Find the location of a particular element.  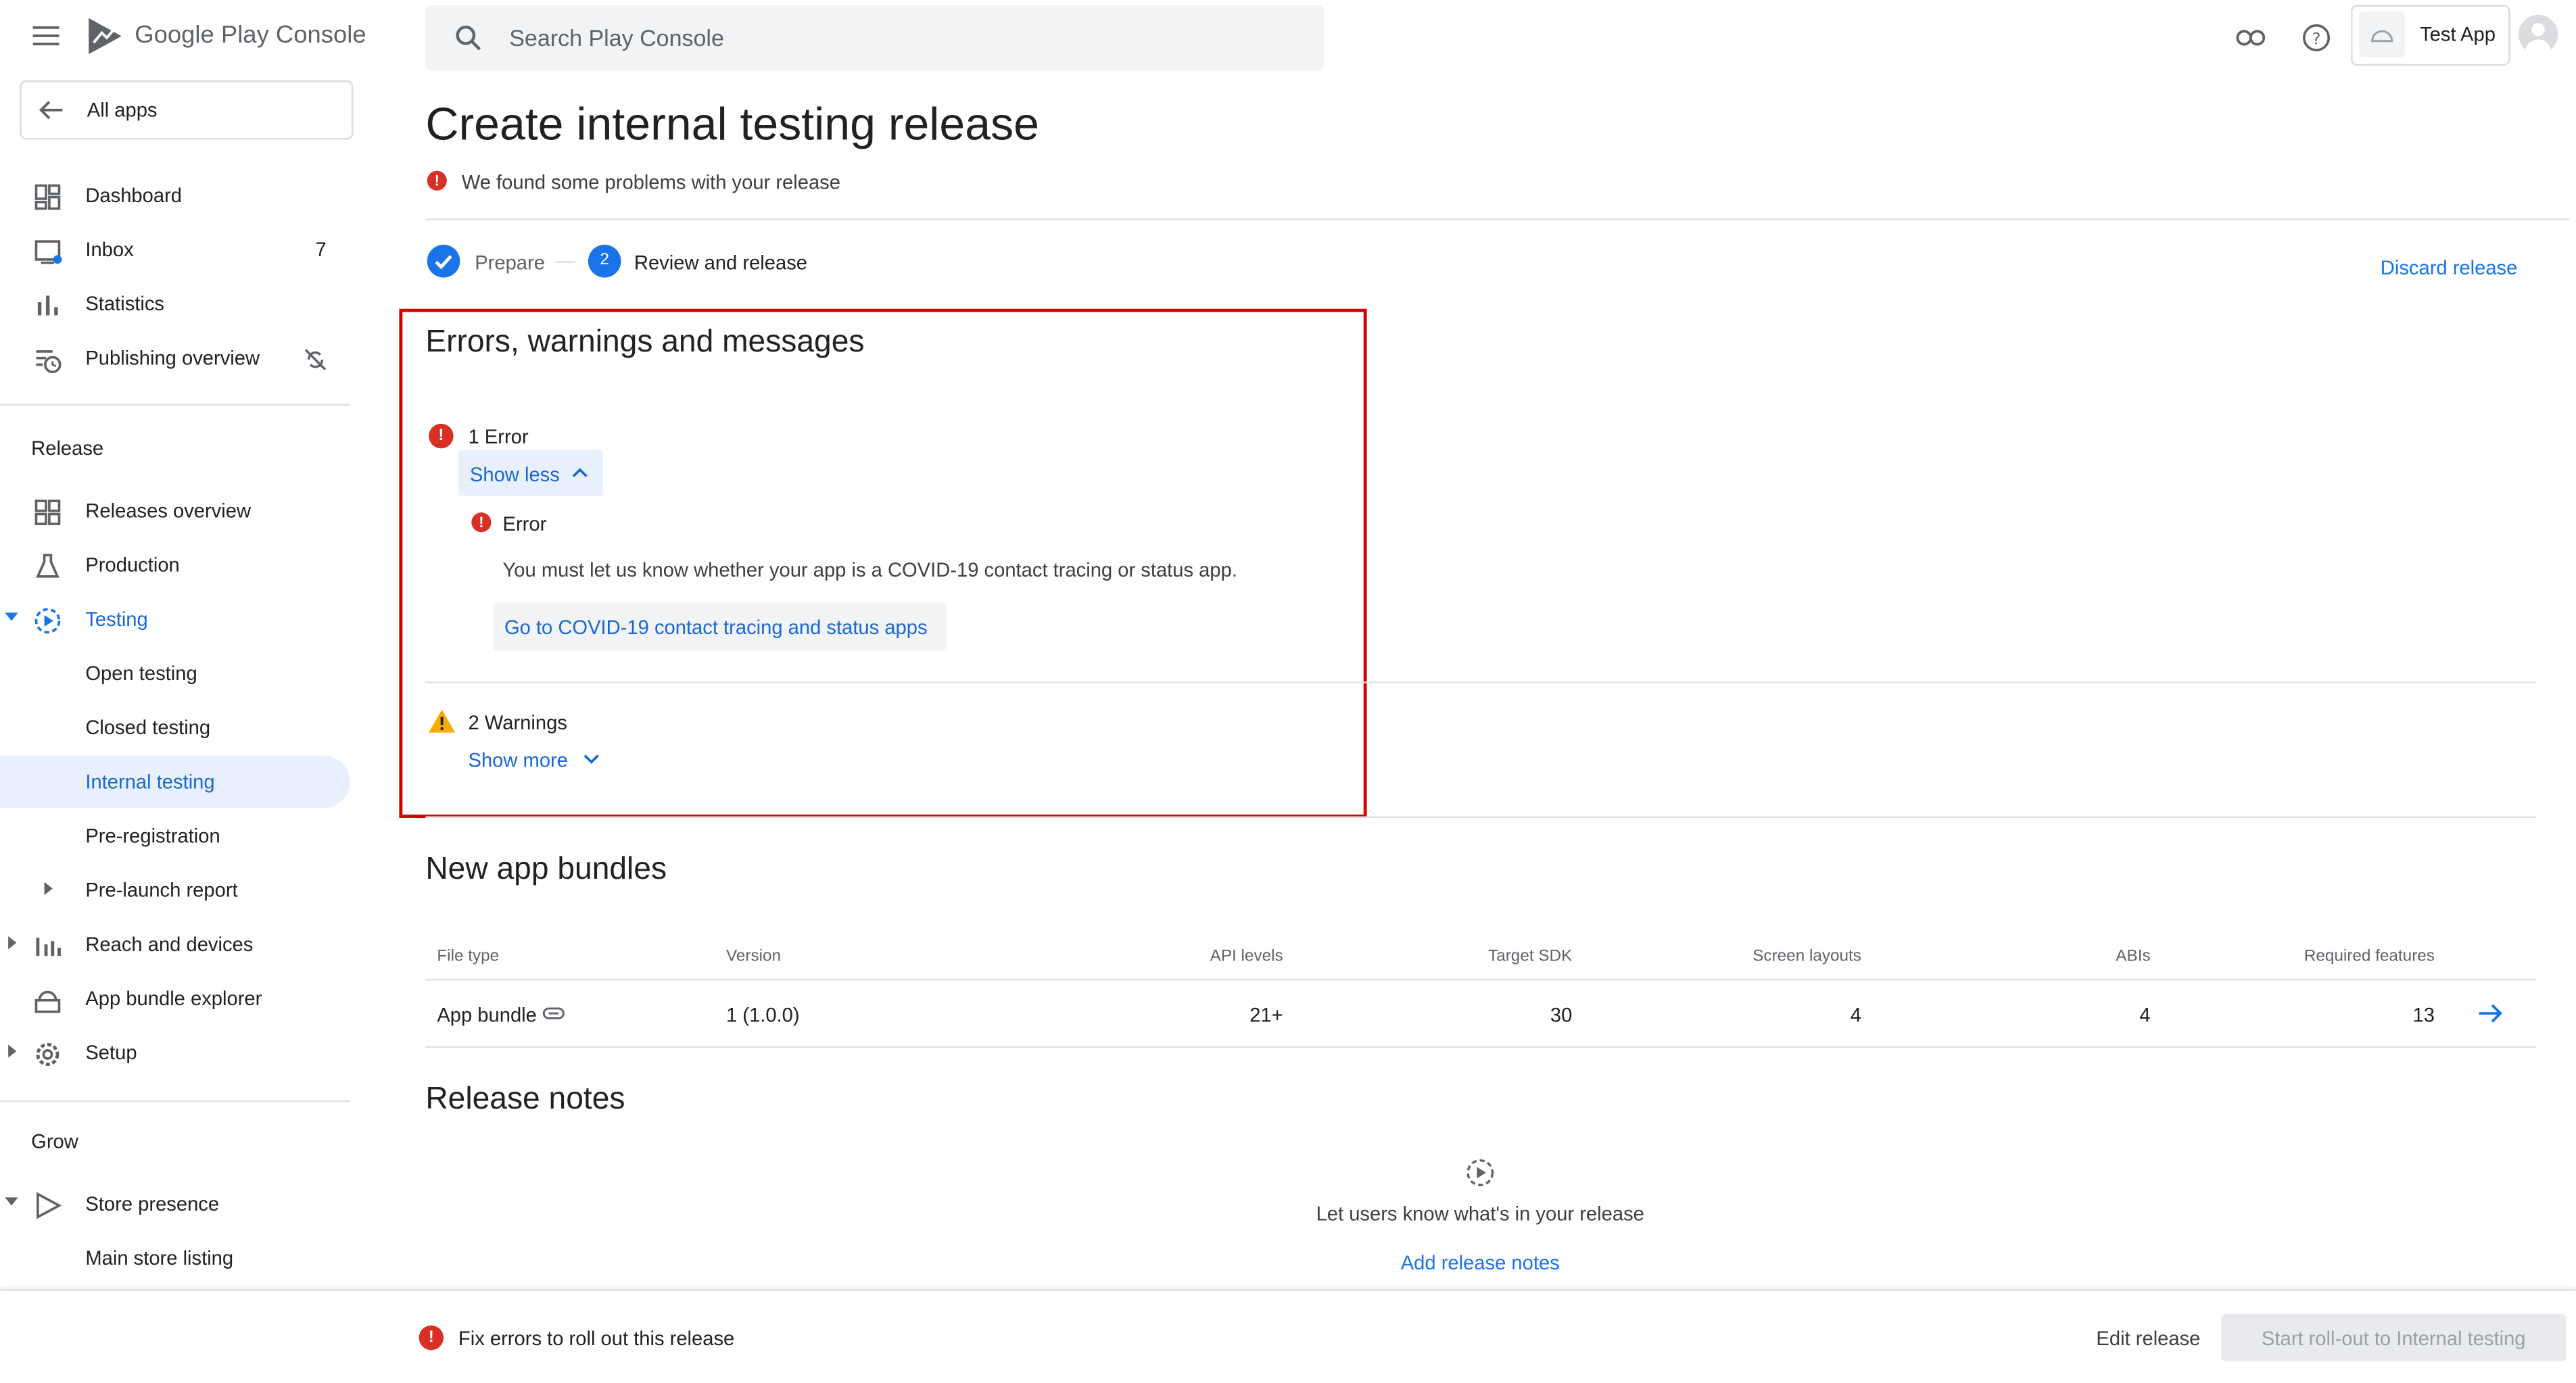

sidebar-item-closed-testing: Closed testing is located at coordinates (175, 728).